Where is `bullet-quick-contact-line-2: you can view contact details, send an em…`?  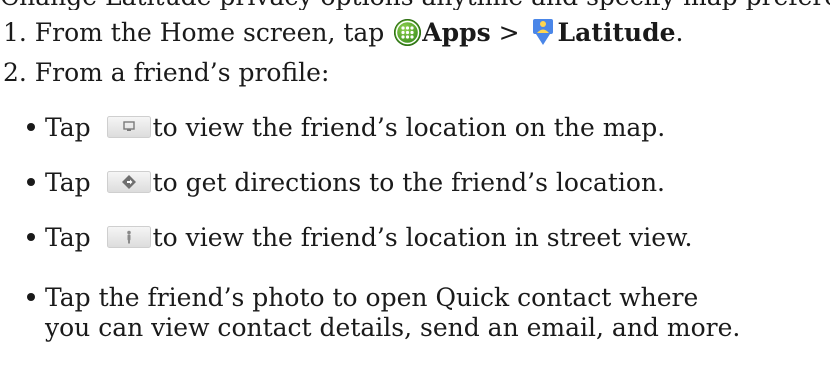
bullet-quick-contact-line-2: you can view contact details, send an em… is located at coordinates (393, 327).